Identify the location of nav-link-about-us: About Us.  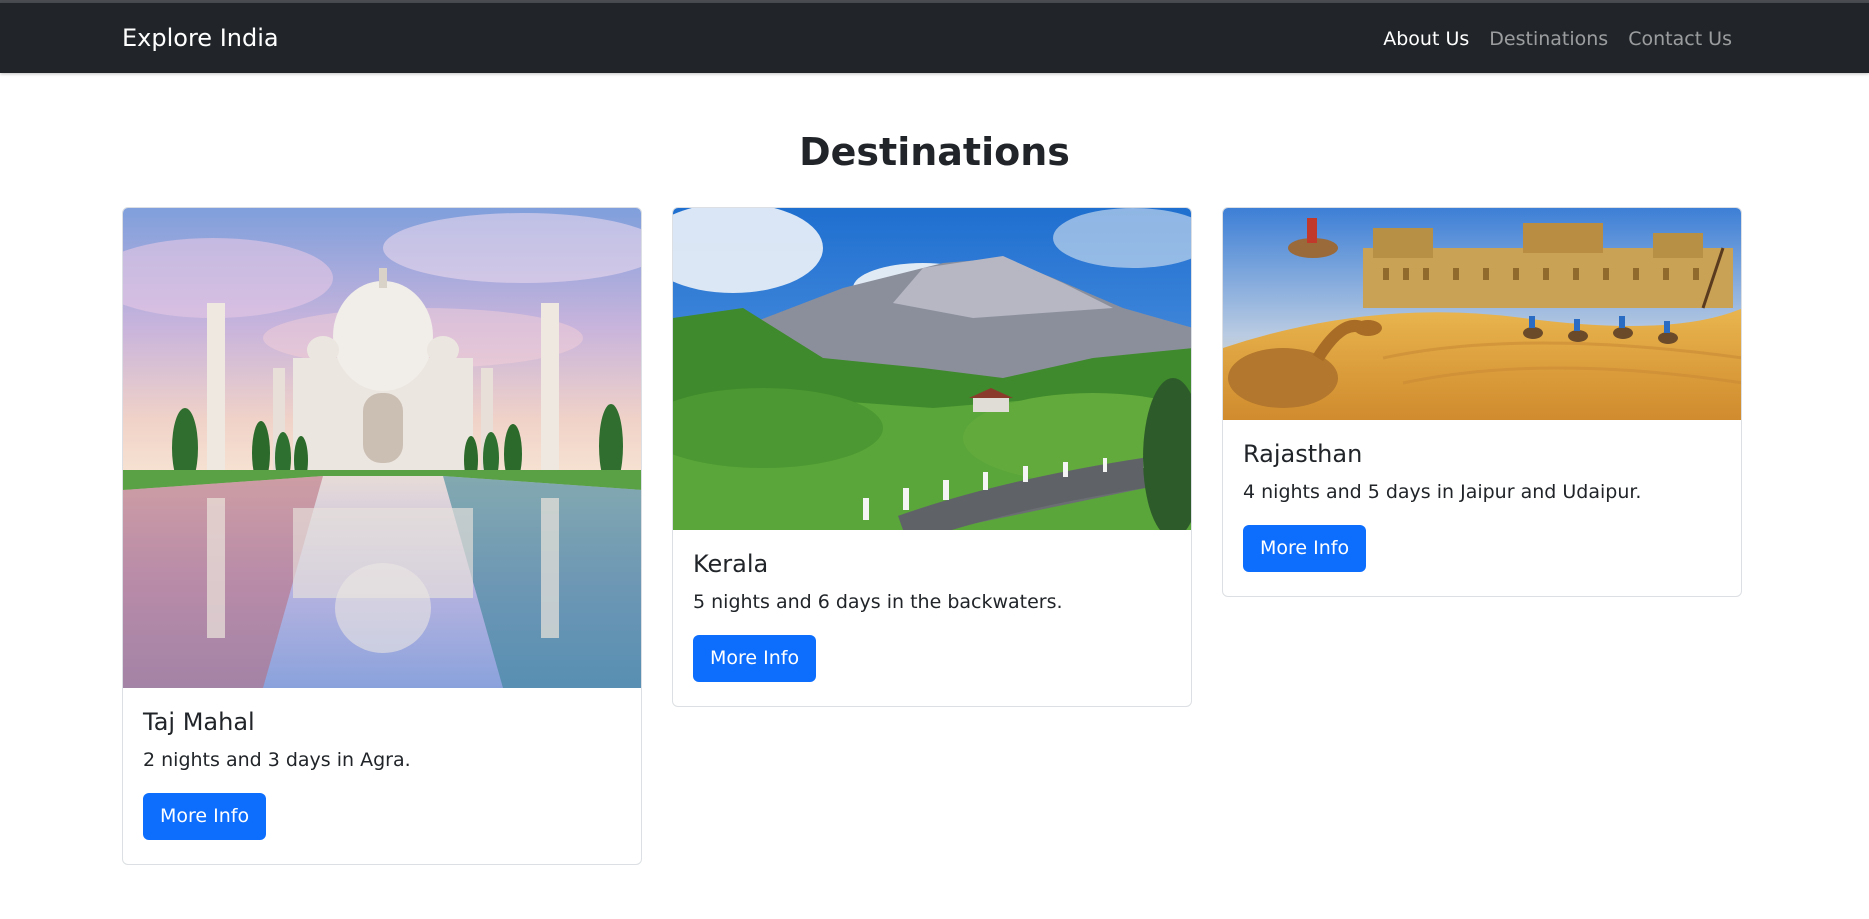
(1426, 39).